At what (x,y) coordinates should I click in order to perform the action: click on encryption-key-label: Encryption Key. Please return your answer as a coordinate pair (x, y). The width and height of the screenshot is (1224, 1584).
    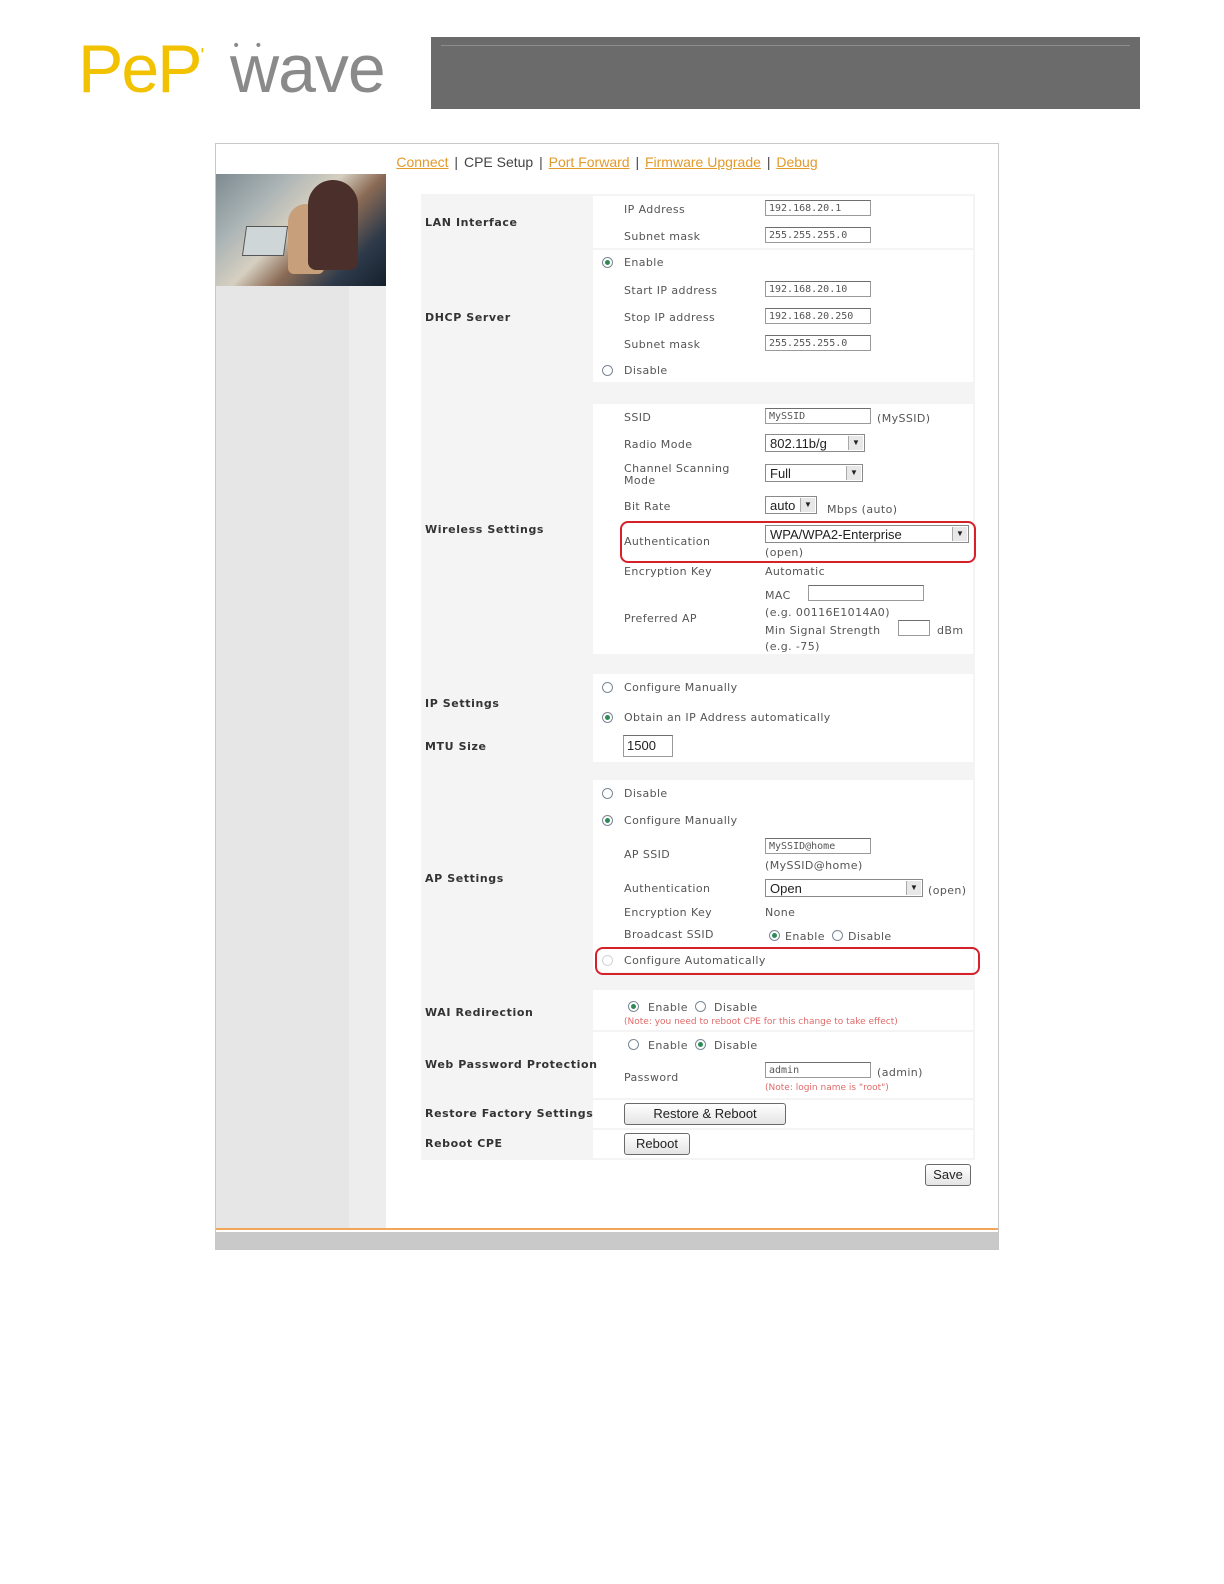
    Looking at the image, I should click on (668, 571).